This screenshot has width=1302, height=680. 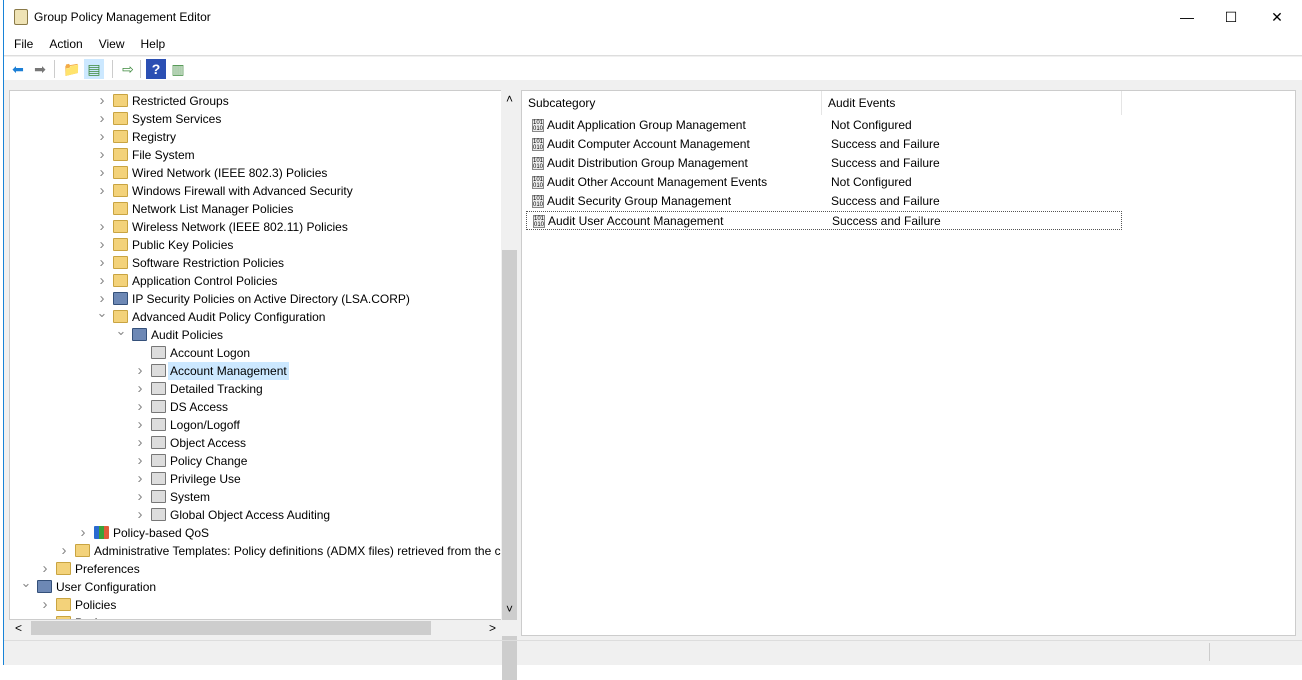 I want to click on help-icon: ?, so click(x=156, y=69).